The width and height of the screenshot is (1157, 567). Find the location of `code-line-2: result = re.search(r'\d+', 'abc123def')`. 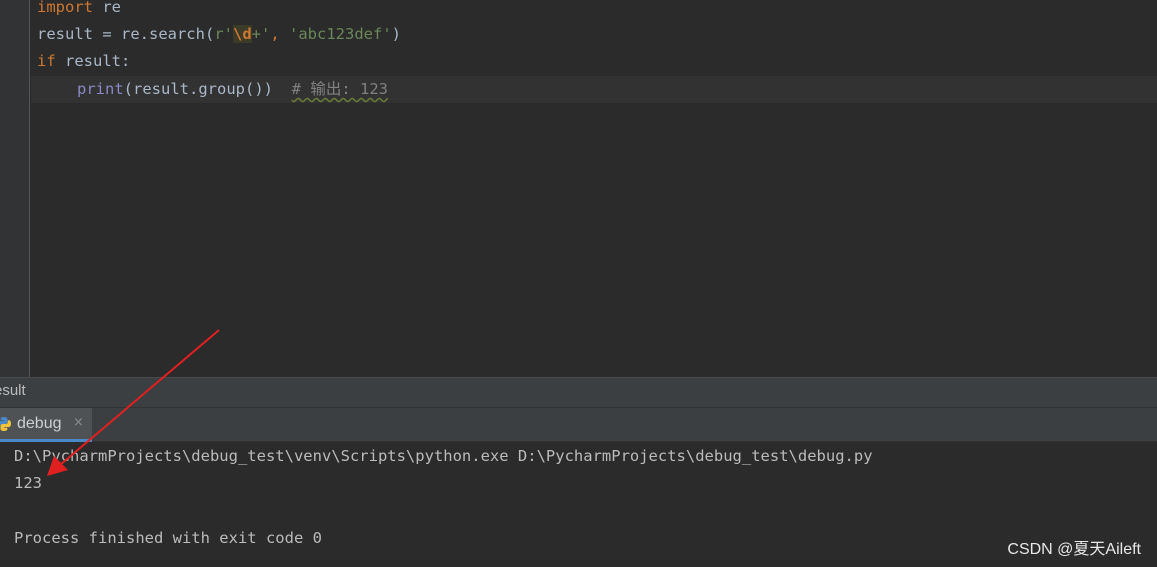

code-line-2: result = re.search(r'\d+', 'abc123def') is located at coordinates (594, 34).